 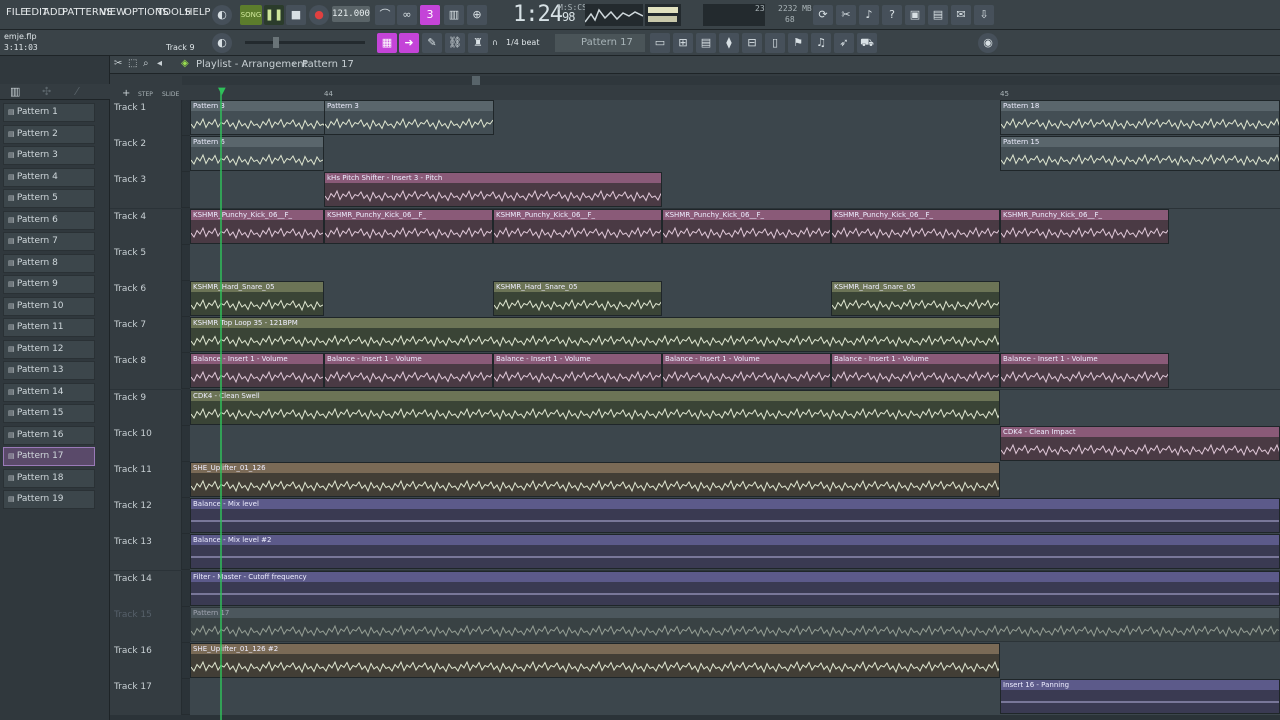 What do you see at coordinates (159, 63) in the screenshot?
I see `playback-tool-icon: ◂` at bounding box center [159, 63].